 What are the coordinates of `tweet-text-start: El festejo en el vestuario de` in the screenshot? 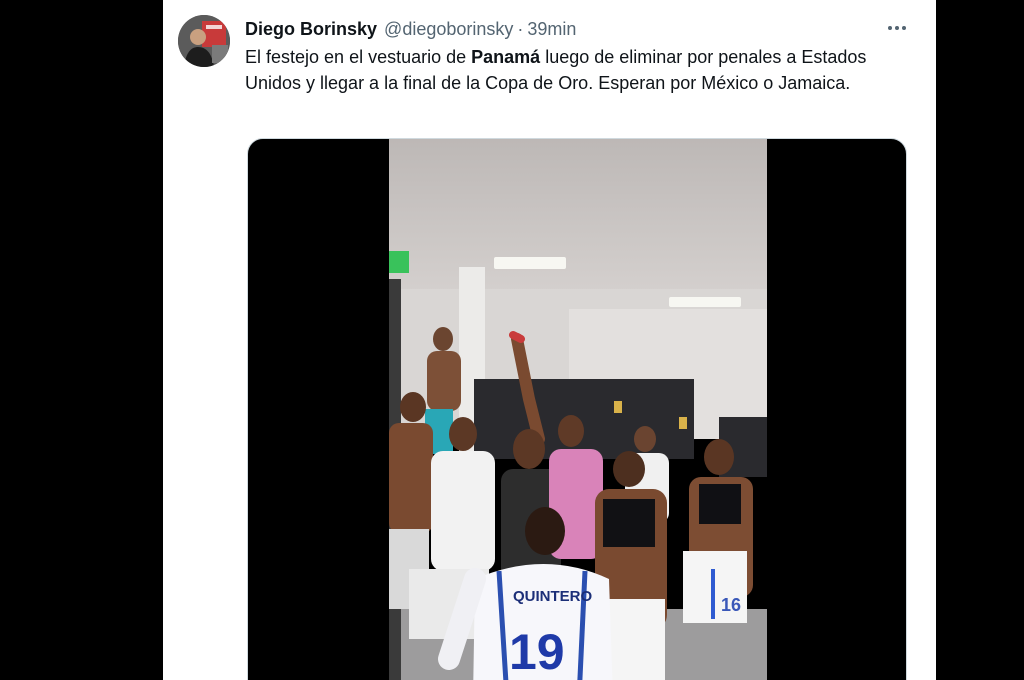 It's located at (358, 57).